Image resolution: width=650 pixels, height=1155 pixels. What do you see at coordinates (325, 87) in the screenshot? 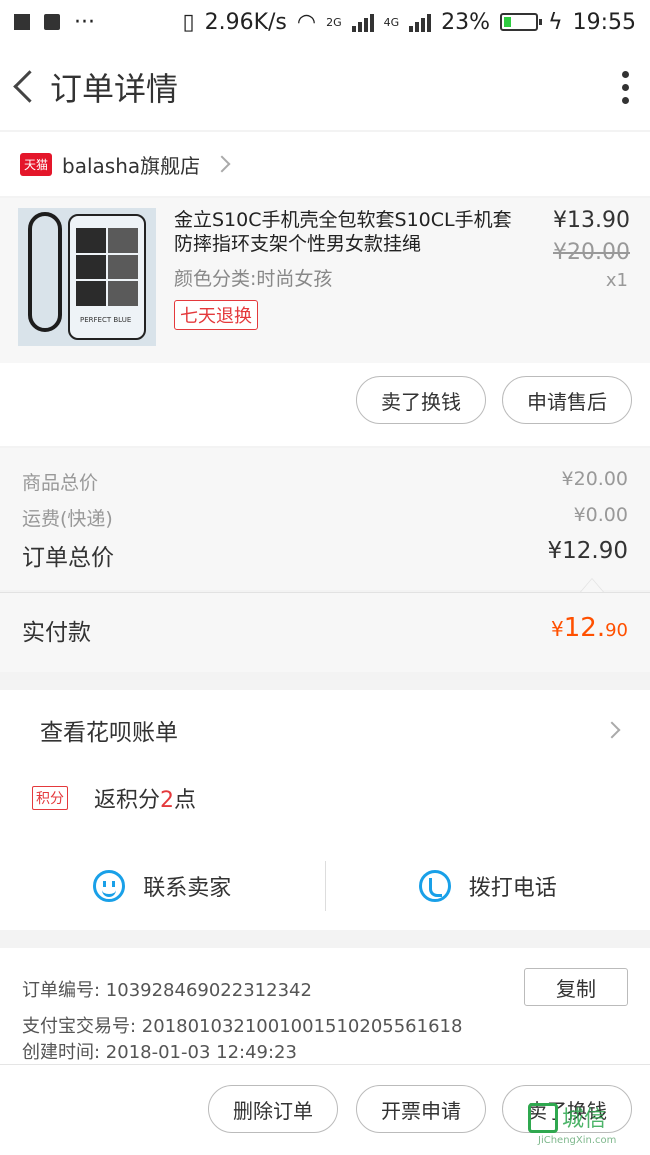
I see `title-bar: 订单详情` at bounding box center [325, 87].